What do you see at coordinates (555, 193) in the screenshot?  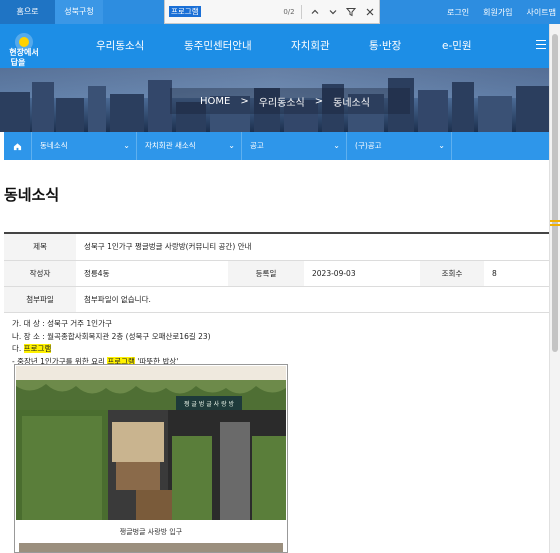 I see `scrollbar-thumb` at bounding box center [555, 193].